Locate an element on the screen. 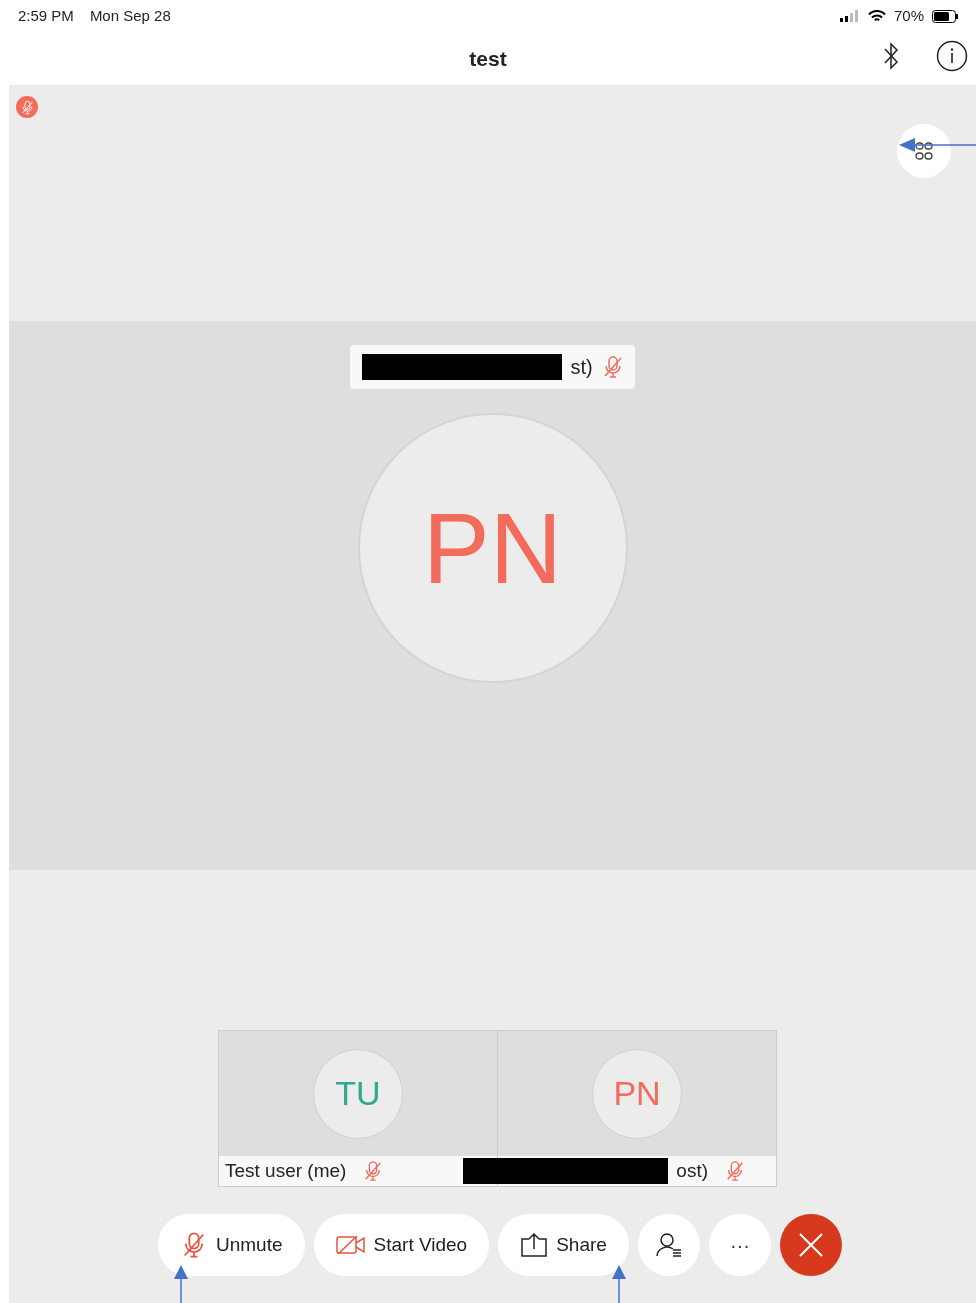 The image size is (976, 1303). participant-name: st) is located at coordinates (581, 367).